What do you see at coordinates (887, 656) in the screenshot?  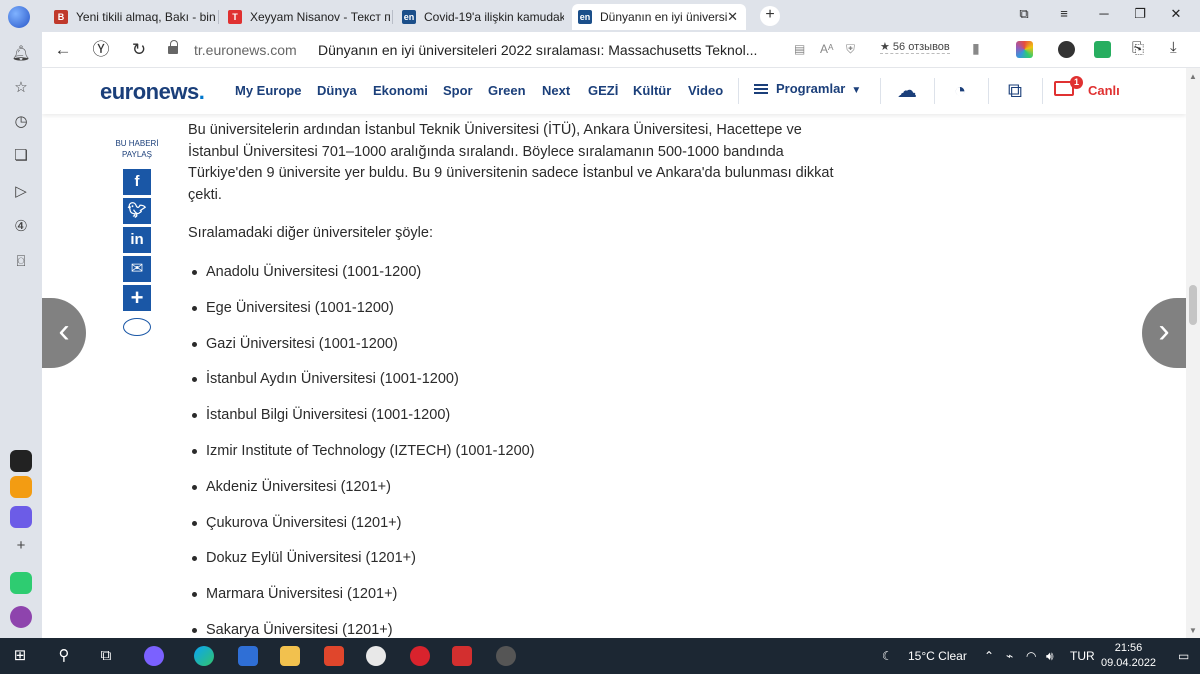 I see `weather-moon-icon: ☾` at bounding box center [887, 656].